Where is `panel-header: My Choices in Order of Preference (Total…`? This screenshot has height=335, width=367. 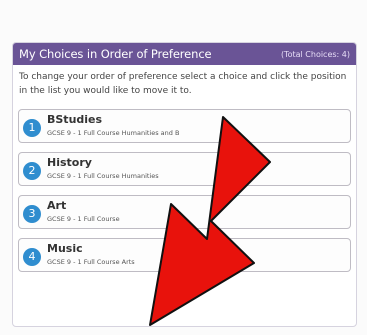
panel-header: My Choices in Order of Preference (Total… is located at coordinates (184, 54).